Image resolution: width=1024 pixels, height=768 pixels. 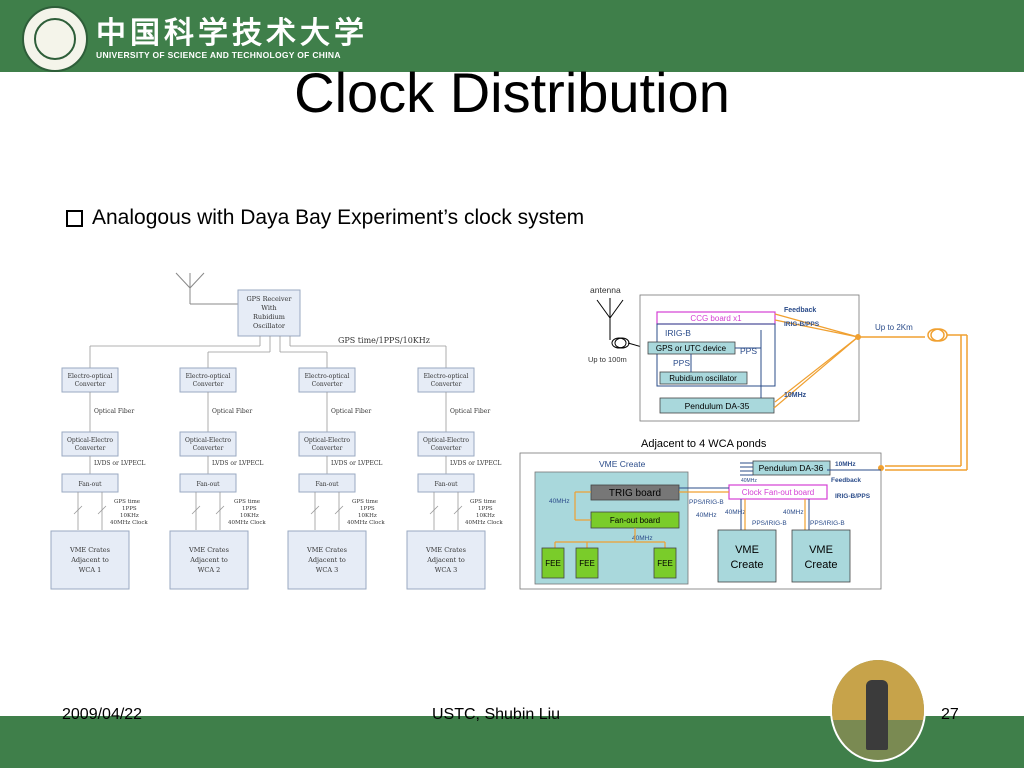 I want to click on eo-converter-1-line2: Converter, so click(x=90, y=384).